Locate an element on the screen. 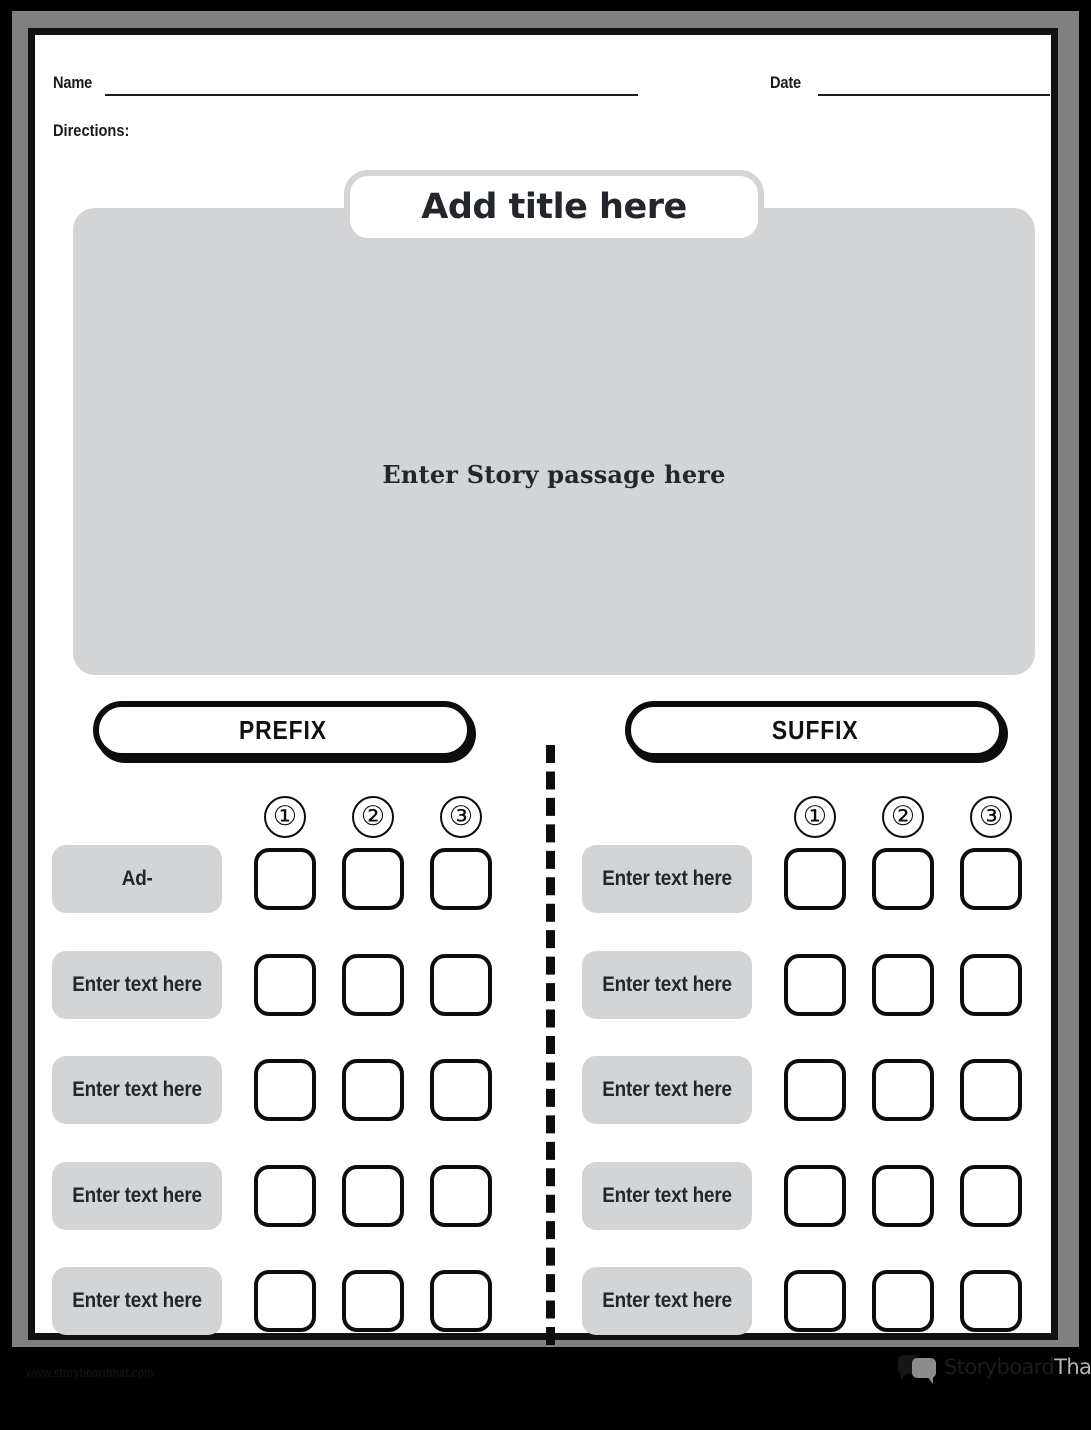 This screenshot has width=1091, height=1430. prefix-term-label-1: Ad- is located at coordinates (137, 879).